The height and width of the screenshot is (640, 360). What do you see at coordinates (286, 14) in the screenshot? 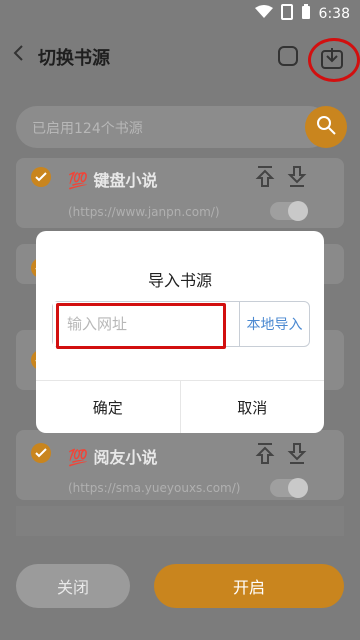
I see `sim-icon` at bounding box center [286, 14].